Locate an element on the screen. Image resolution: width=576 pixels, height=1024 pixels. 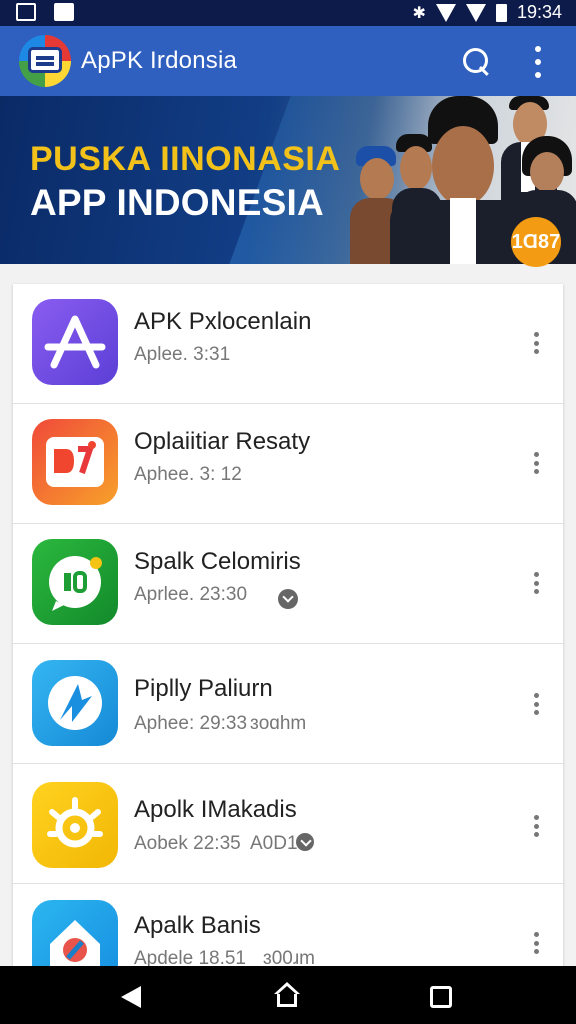
app-bar: ApPK Irdonsia is located at coordinates (288, 61).